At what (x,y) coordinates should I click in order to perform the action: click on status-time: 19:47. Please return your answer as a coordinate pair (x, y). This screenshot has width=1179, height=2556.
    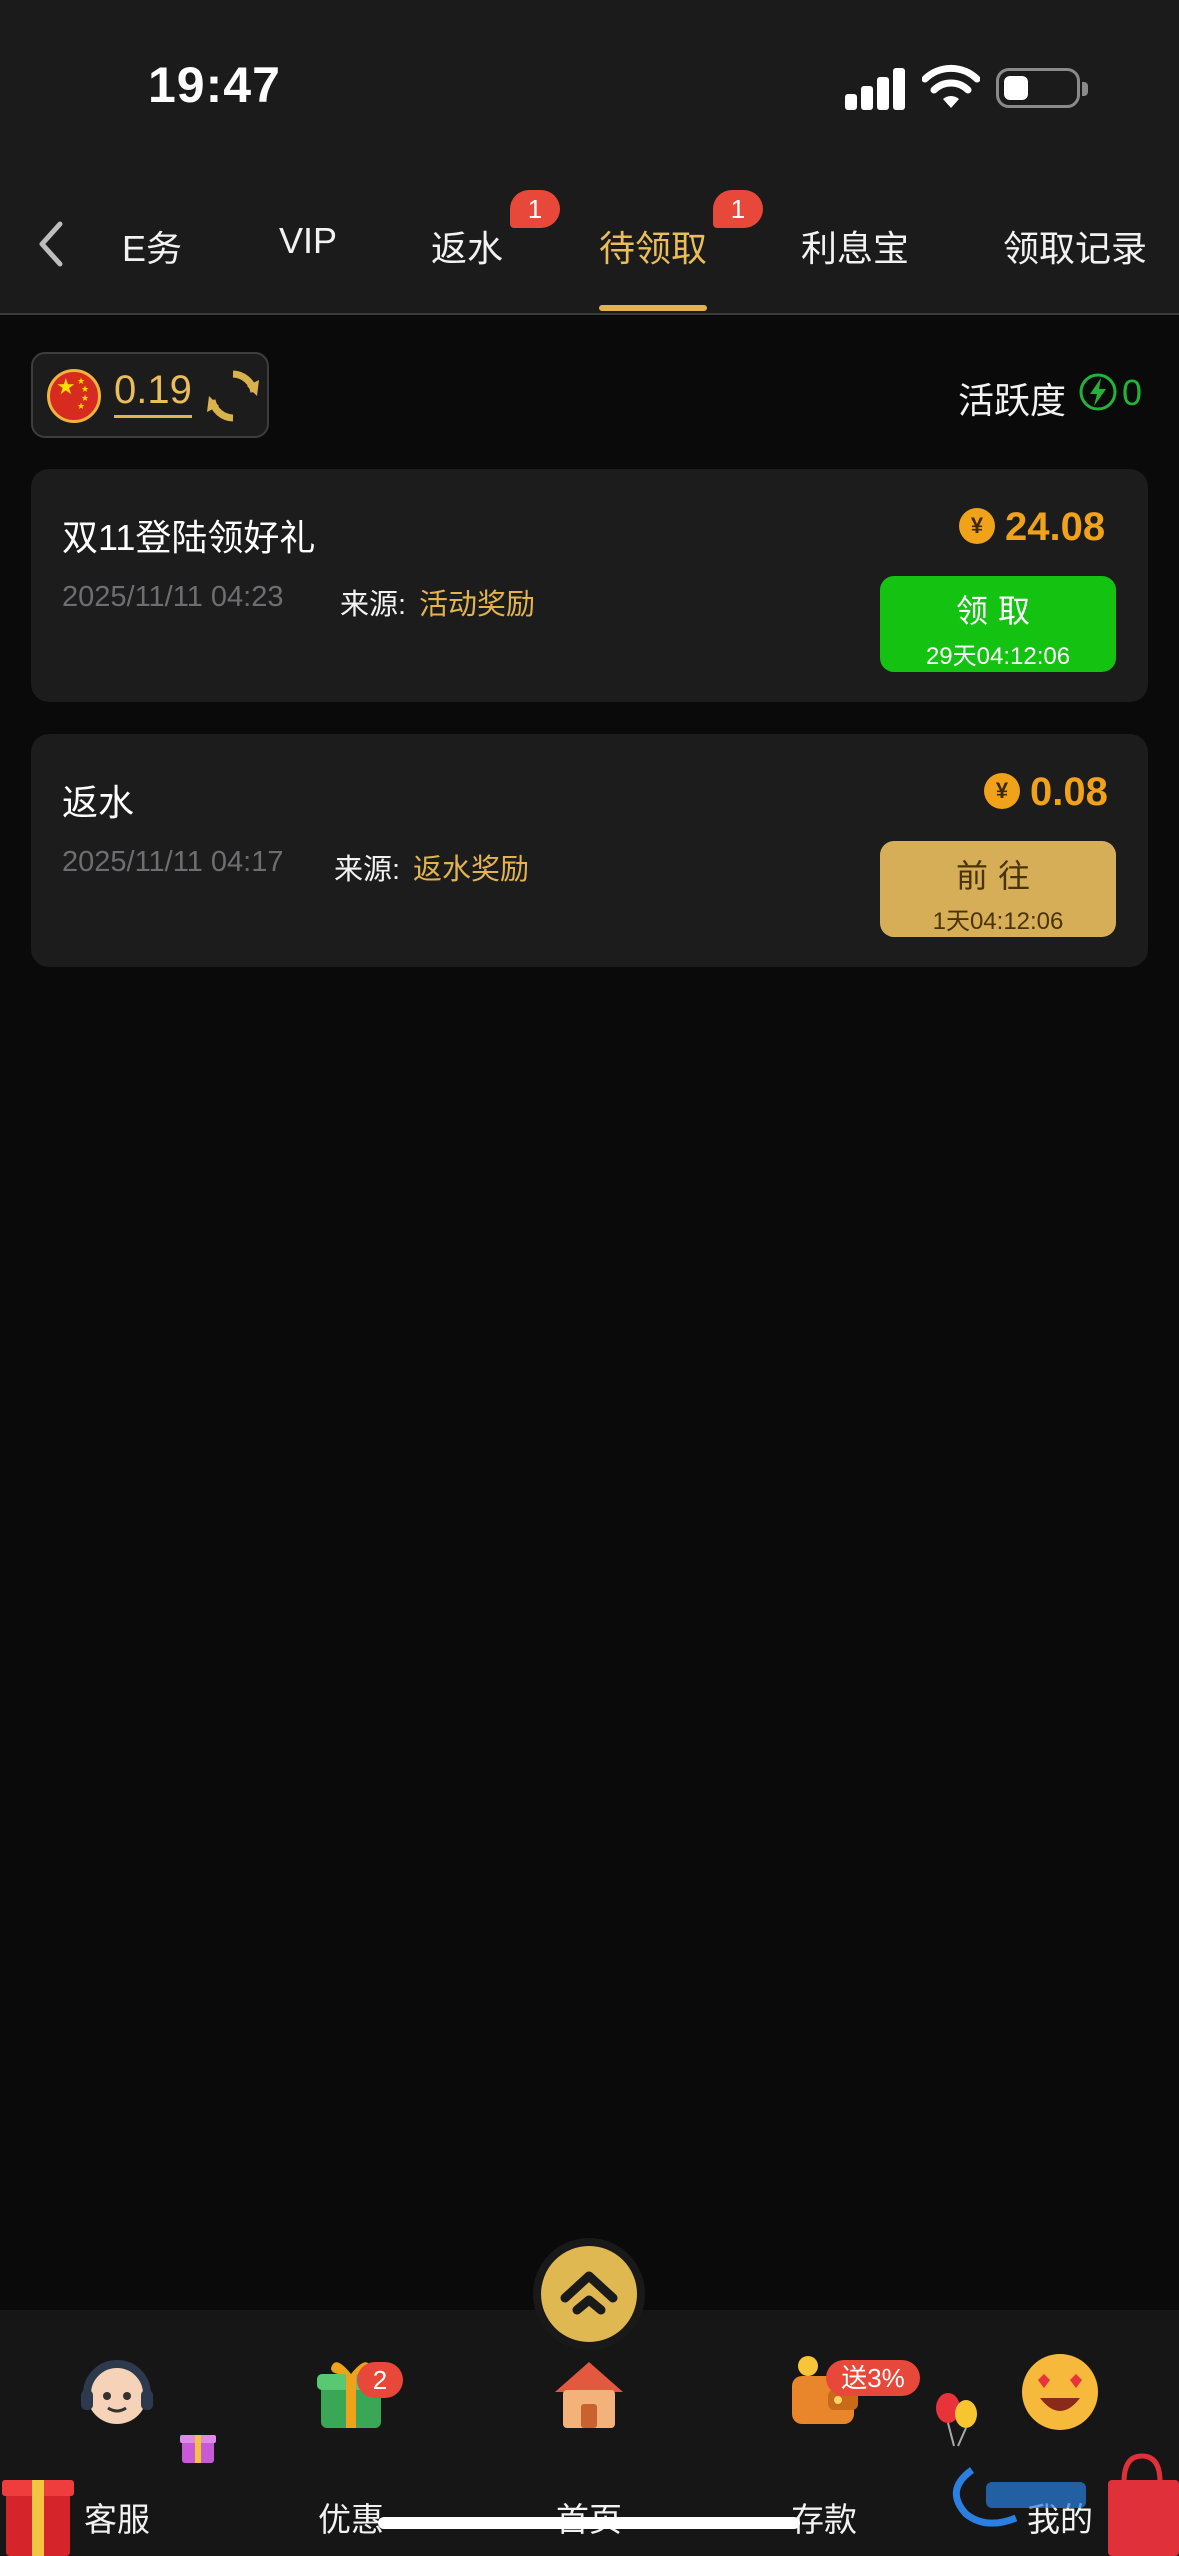
    Looking at the image, I should click on (214, 85).